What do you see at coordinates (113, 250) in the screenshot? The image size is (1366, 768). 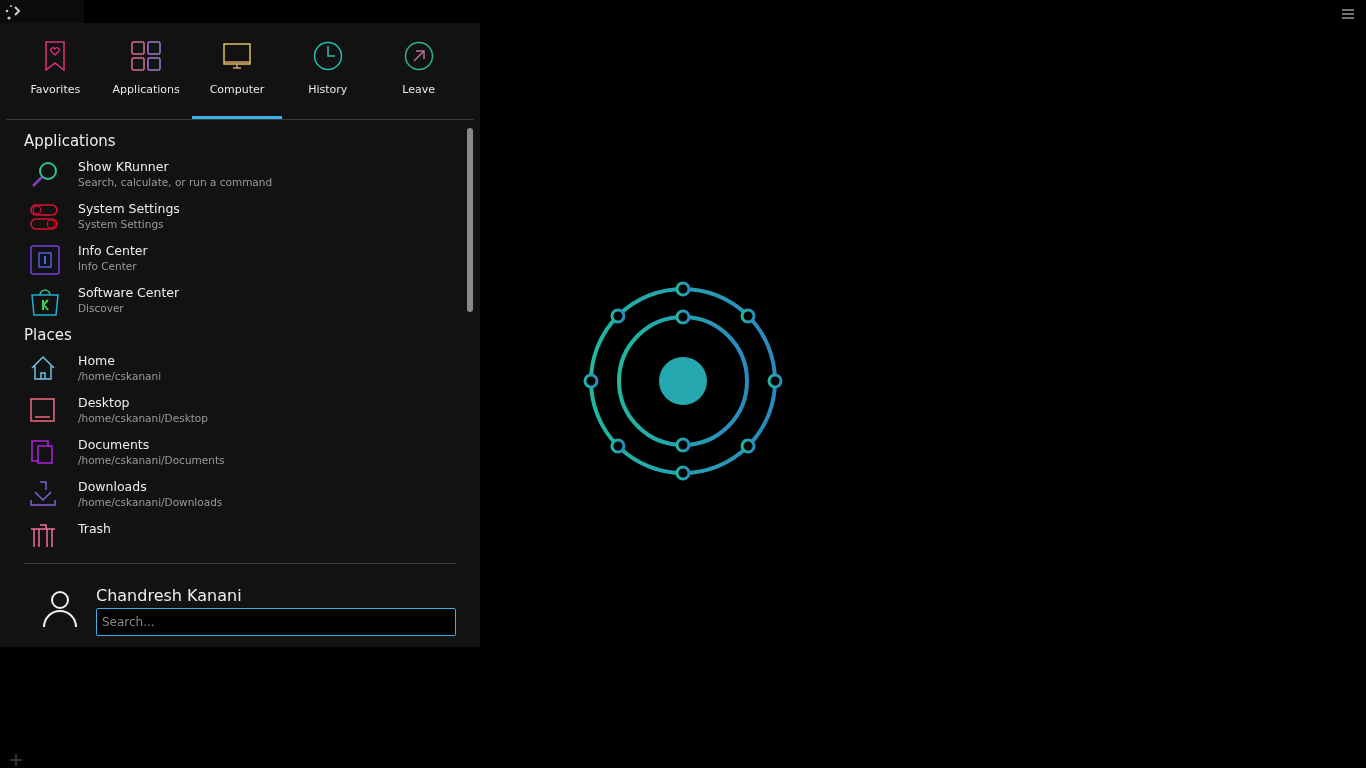 I see `item-title: Info Center` at bounding box center [113, 250].